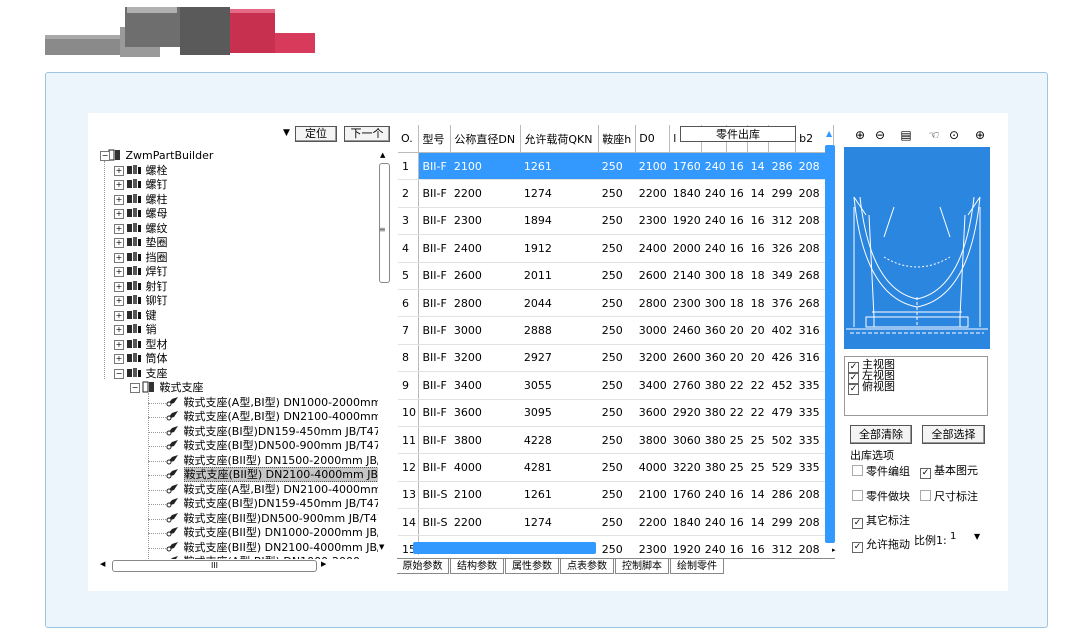 The height and width of the screenshot is (639, 1068). Describe the element at coordinates (272, 504) in the screenshot. I see `tree-part-item: 鞍式支座(BI型)DN159-450mm JB/T4712.1-` at that location.